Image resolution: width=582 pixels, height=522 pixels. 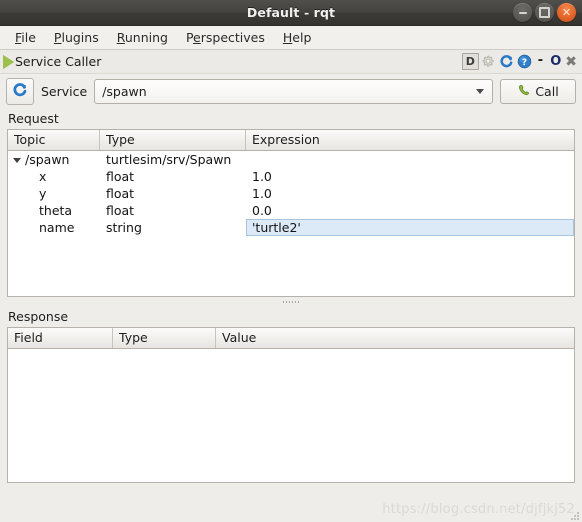 I want to click on minimize-icon, so click(x=522, y=12).